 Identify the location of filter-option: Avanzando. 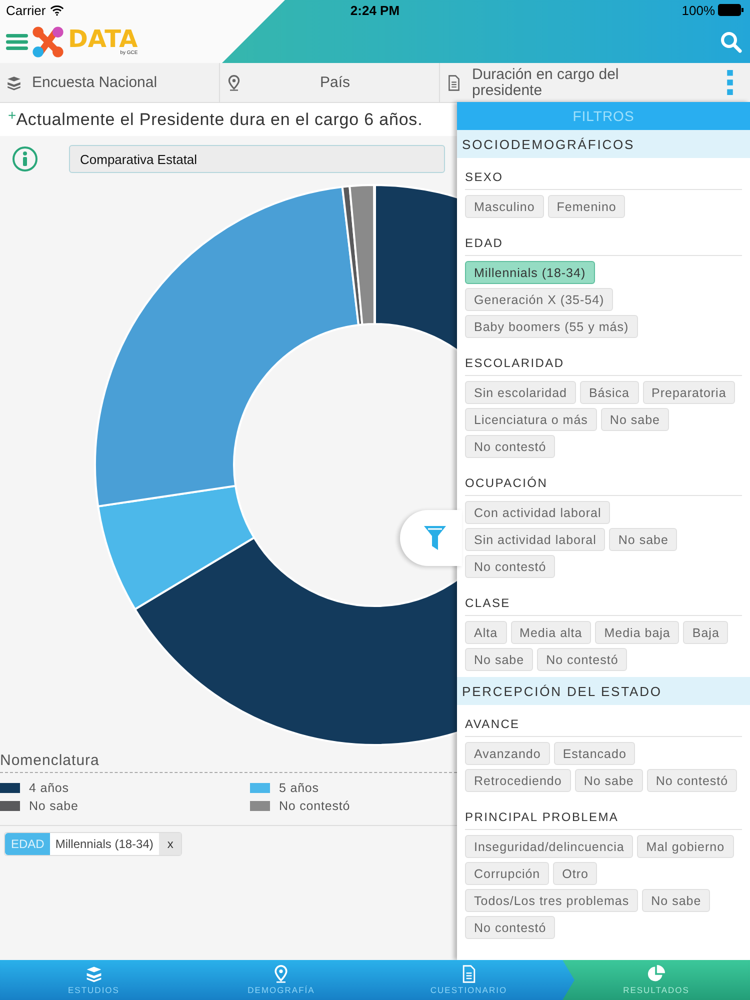
(507, 753).